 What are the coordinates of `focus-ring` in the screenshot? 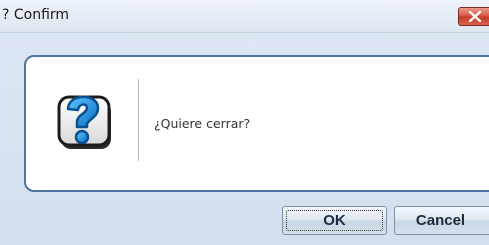 It's located at (334, 220).